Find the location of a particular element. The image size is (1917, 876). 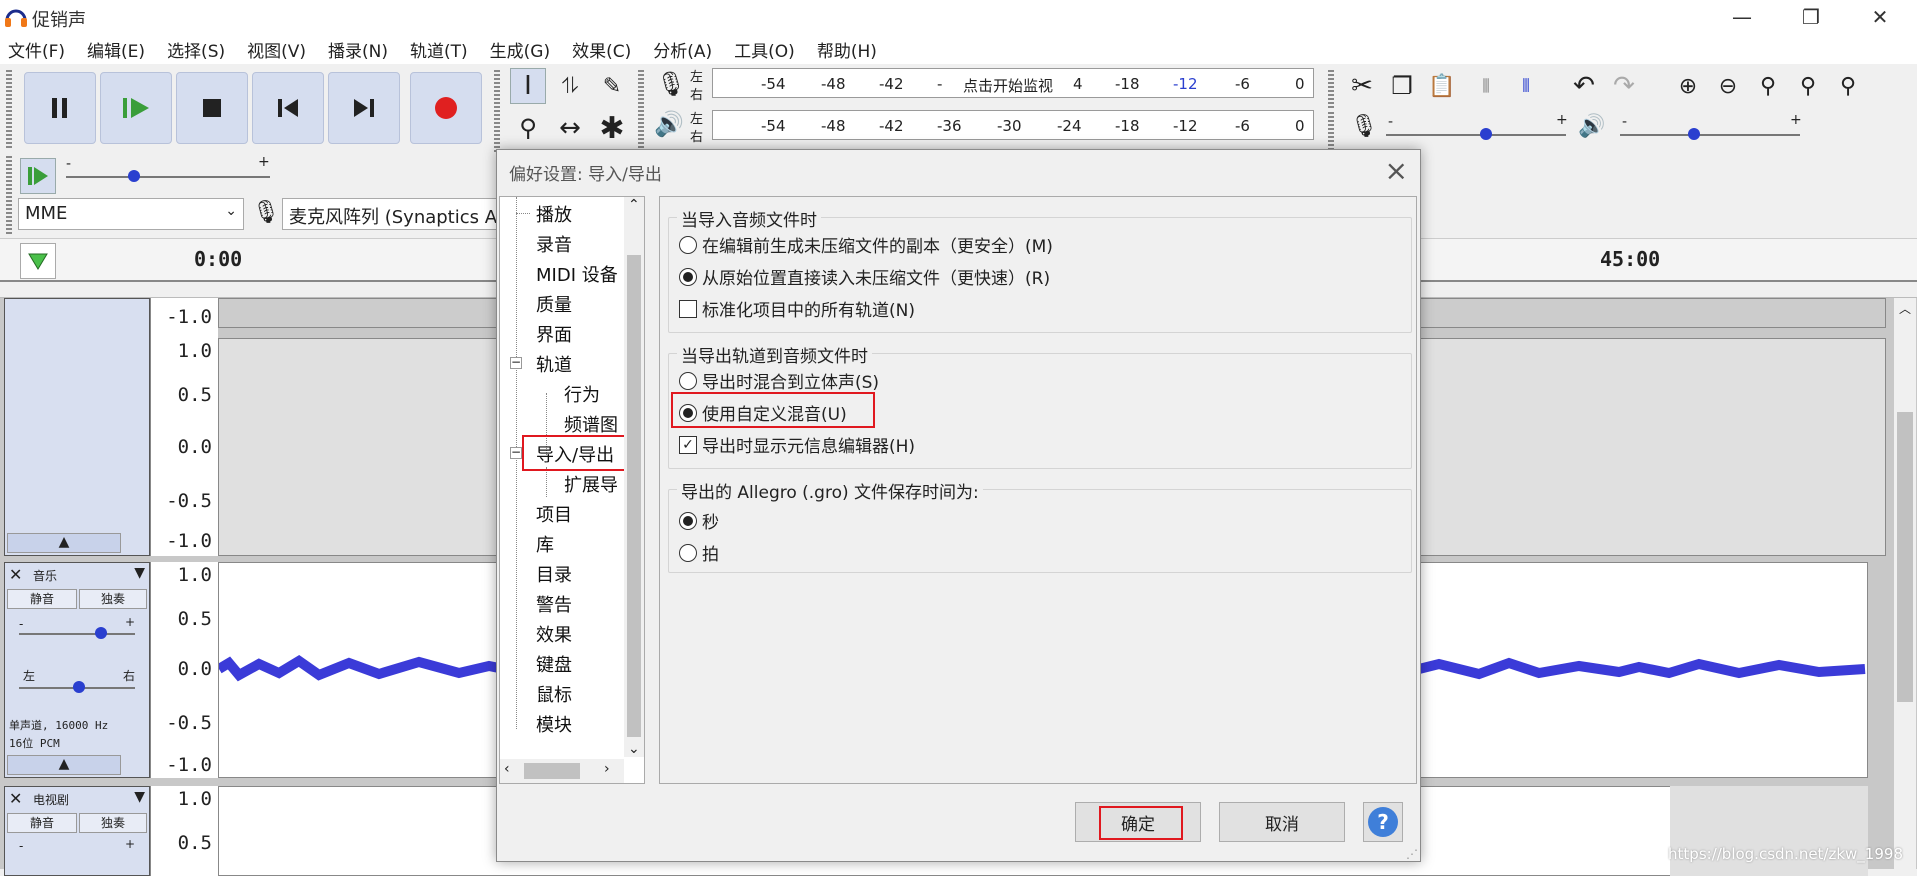

checkbox-normalize-tracks is located at coordinates (688, 309).